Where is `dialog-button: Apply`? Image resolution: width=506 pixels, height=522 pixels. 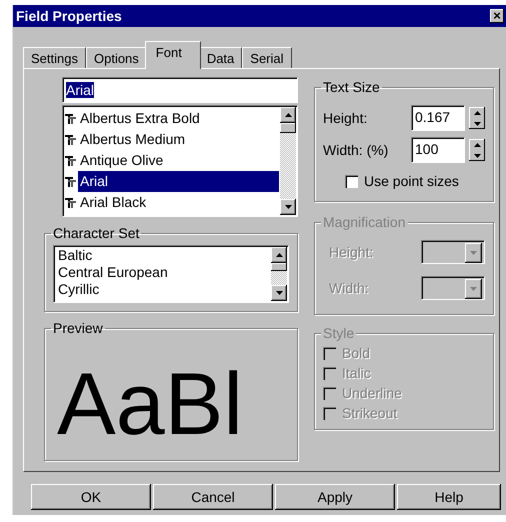 dialog-button: Apply is located at coordinates (335, 497).